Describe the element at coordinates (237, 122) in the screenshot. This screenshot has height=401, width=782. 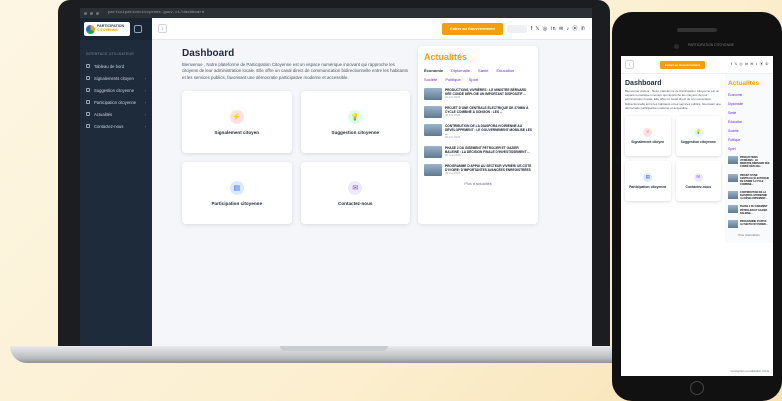
I see `dashboard-card: ⚡ Signalement citoyen` at that location.